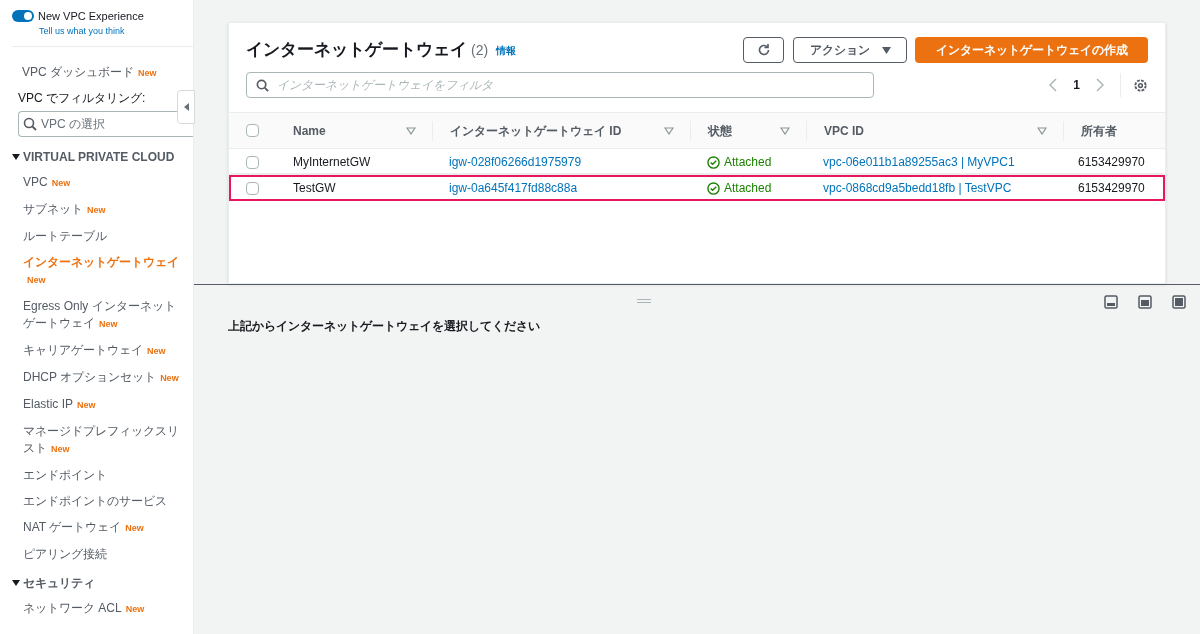  I want to click on refresh-button, so click(763, 50).